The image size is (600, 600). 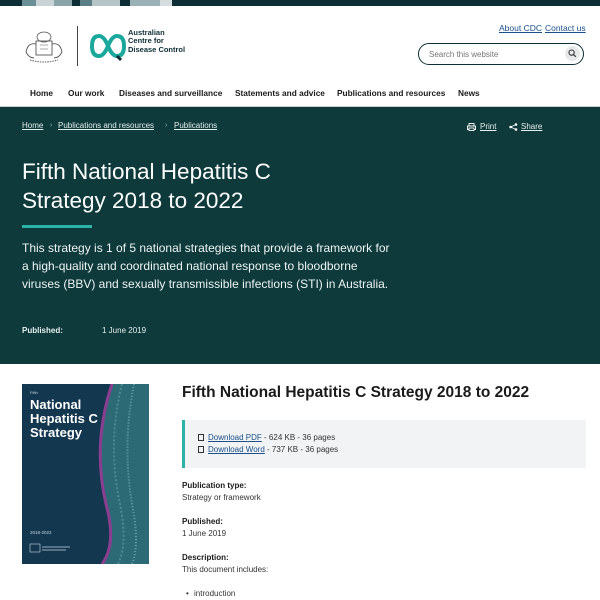 What do you see at coordinates (124, 330) in the screenshot?
I see `published-date: 1 June 2019` at bounding box center [124, 330].